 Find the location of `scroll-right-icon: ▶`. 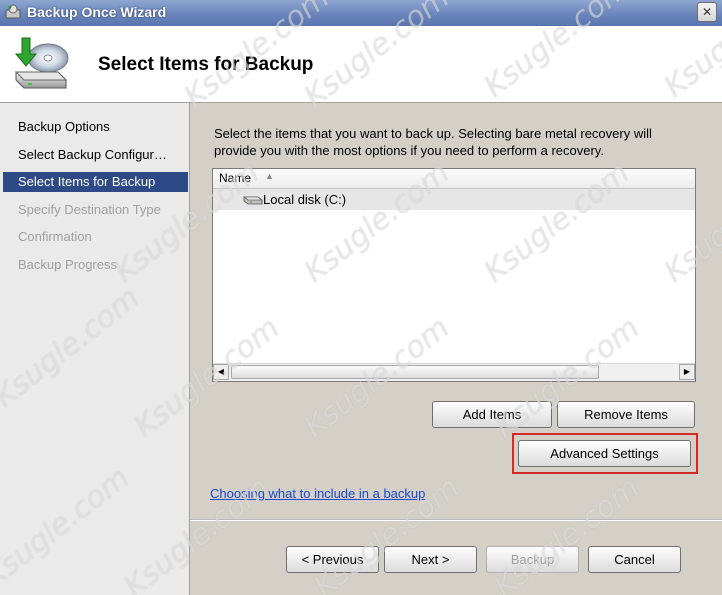

scroll-right-icon: ▶ is located at coordinates (687, 371).